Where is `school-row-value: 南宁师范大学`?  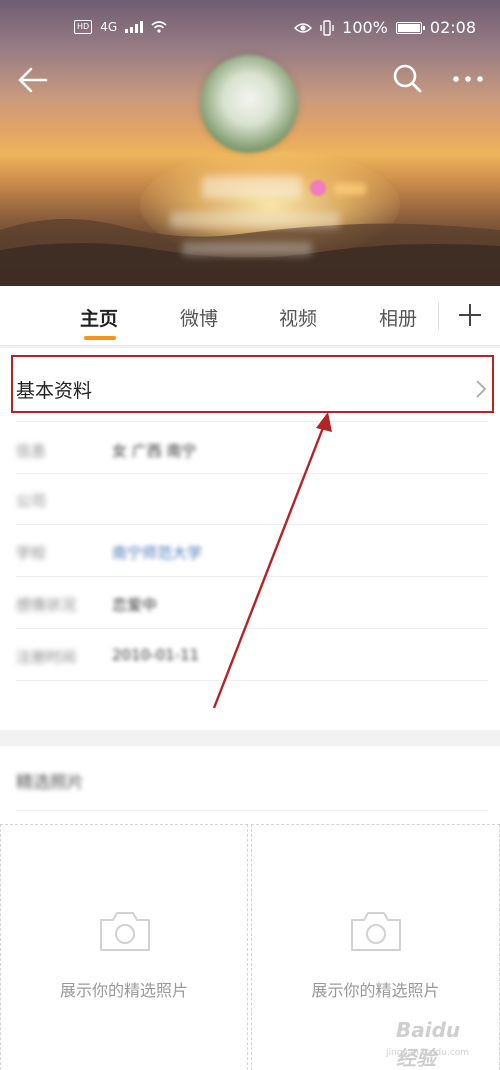 school-row-value: 南宁师范大学 is located at coordinates (157, 552).